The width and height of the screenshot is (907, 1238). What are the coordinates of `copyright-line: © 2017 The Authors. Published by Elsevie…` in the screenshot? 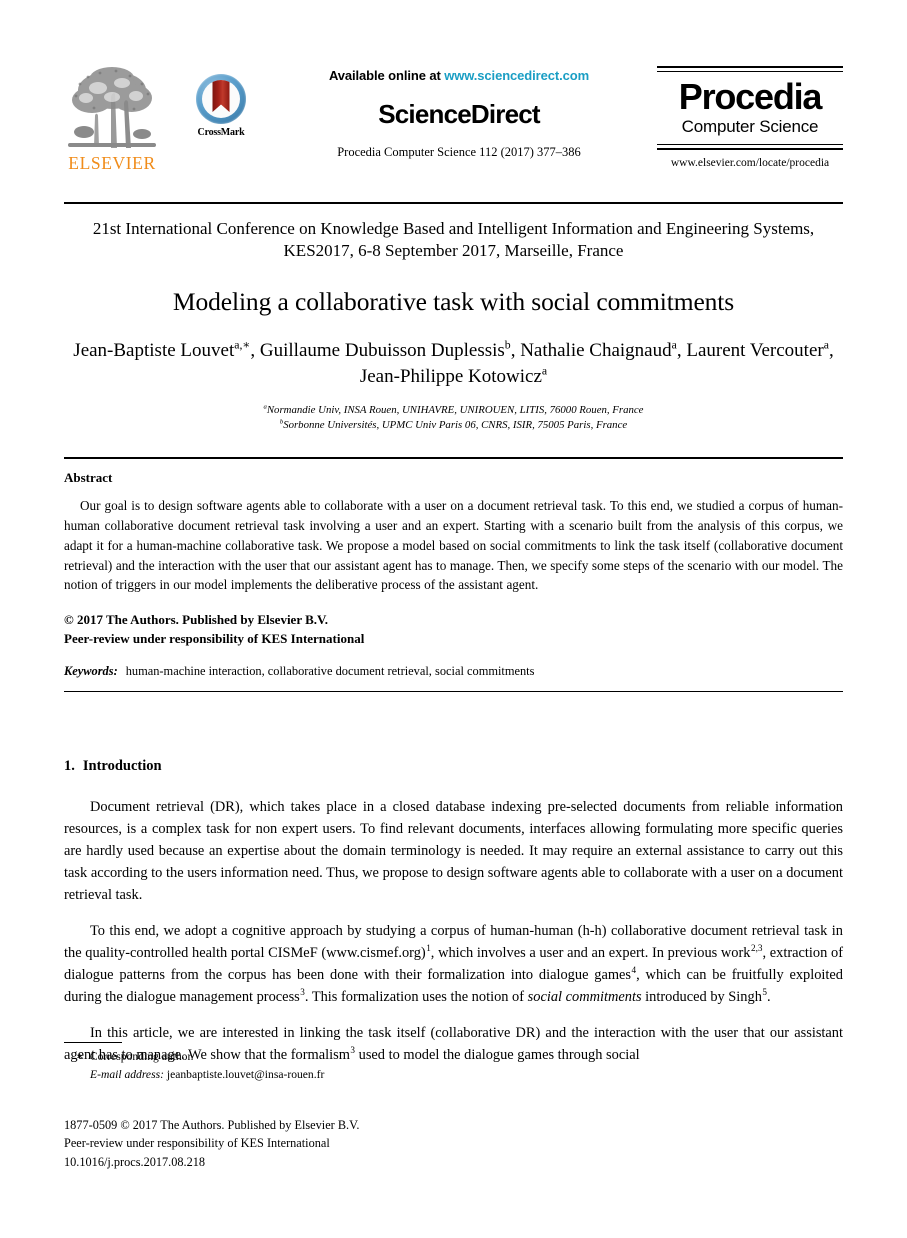 It's located at (196, 620).